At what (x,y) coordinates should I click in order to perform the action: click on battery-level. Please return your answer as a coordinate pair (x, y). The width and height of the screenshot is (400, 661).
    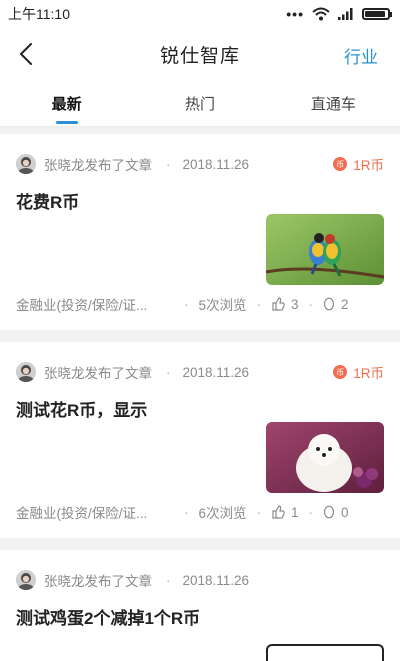
    Looking at the image, I should click on (375, 14).